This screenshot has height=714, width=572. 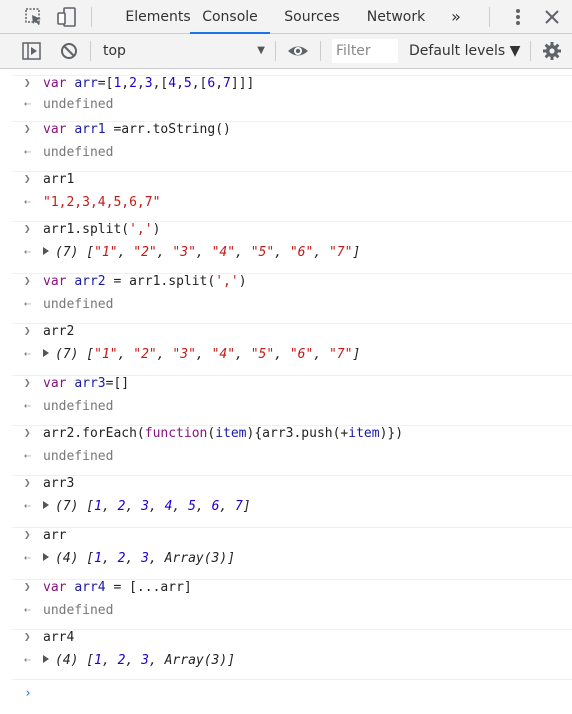 I want to click on console-output-line: ⇠ "1,2,3,4,5,6,7", so click(x=92, y=202).